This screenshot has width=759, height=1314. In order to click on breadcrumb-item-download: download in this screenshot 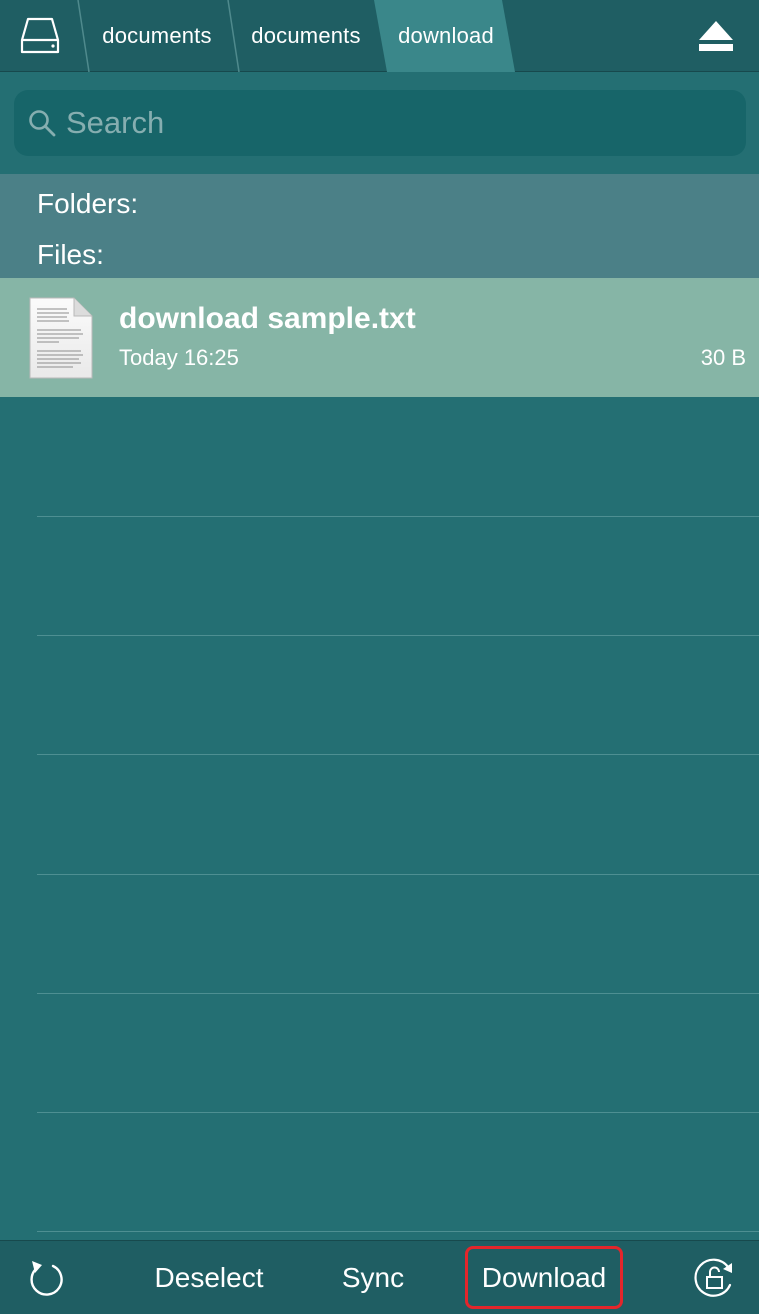, I will do `click(446, 36)`.